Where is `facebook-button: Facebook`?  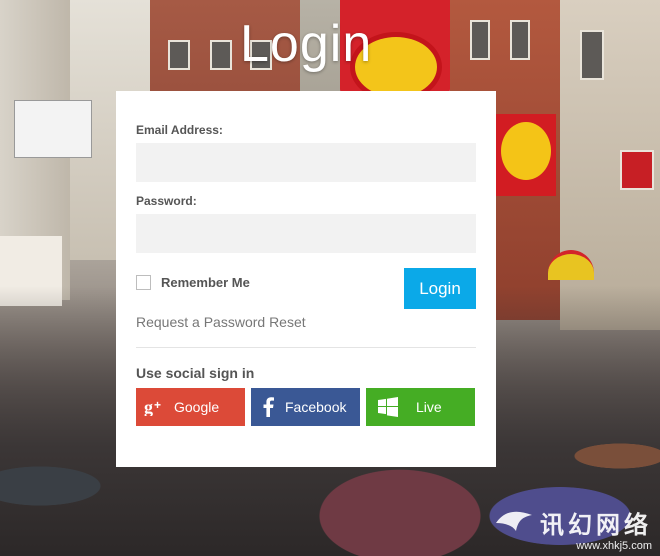 facebook-button: Facebook is located at coordinates (305, 407).